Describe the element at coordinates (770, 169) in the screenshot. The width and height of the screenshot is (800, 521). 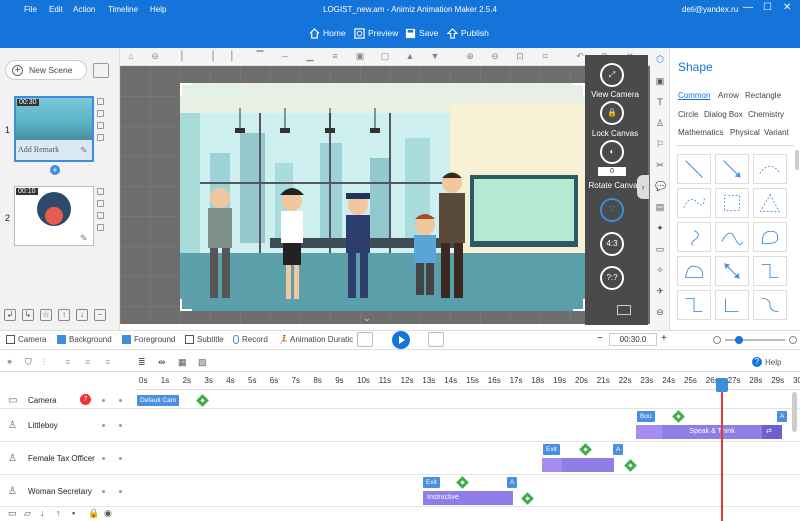
I see `dashed-arc-shape` at that location.